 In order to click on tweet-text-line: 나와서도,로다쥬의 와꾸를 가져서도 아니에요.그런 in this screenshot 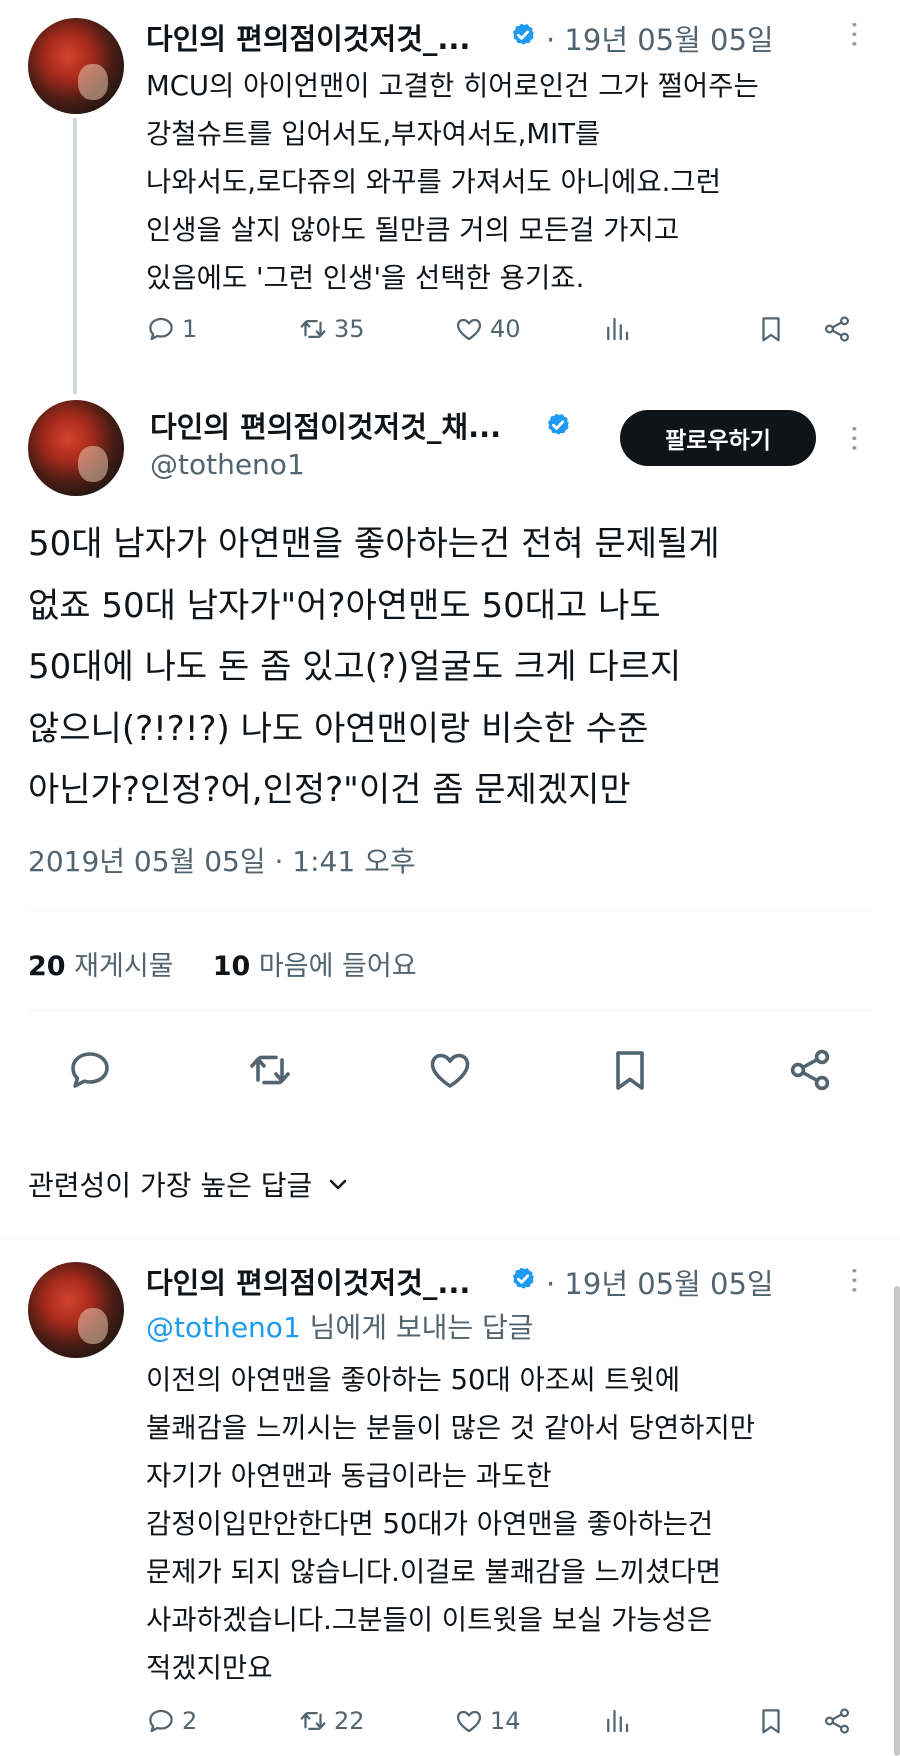, I will do `click(434, 182)`.